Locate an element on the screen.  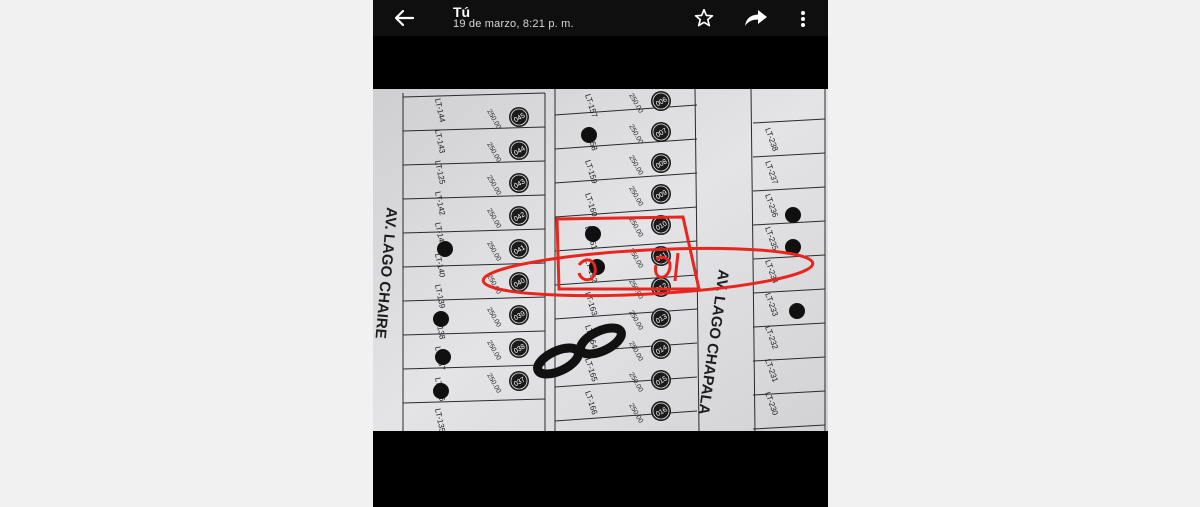
more-vert-icon is located at coordinates (803, 19).